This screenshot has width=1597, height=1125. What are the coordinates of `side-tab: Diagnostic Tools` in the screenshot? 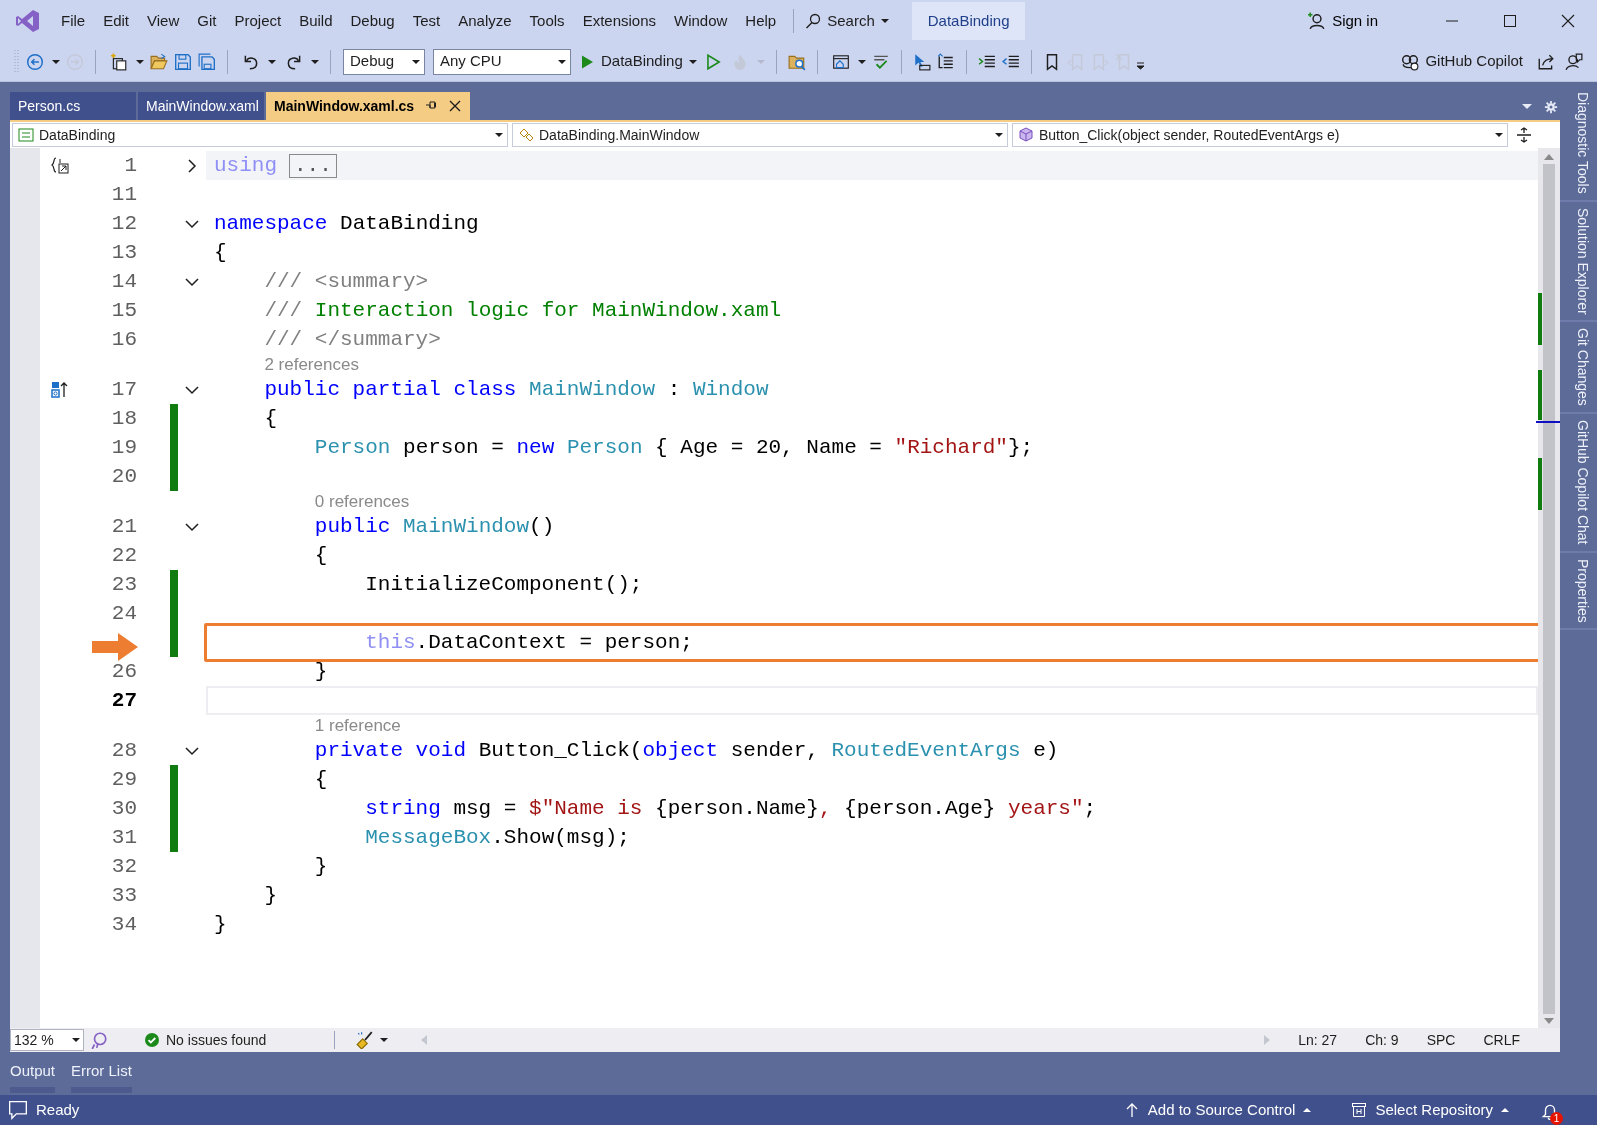 It's located at (1578, 144).